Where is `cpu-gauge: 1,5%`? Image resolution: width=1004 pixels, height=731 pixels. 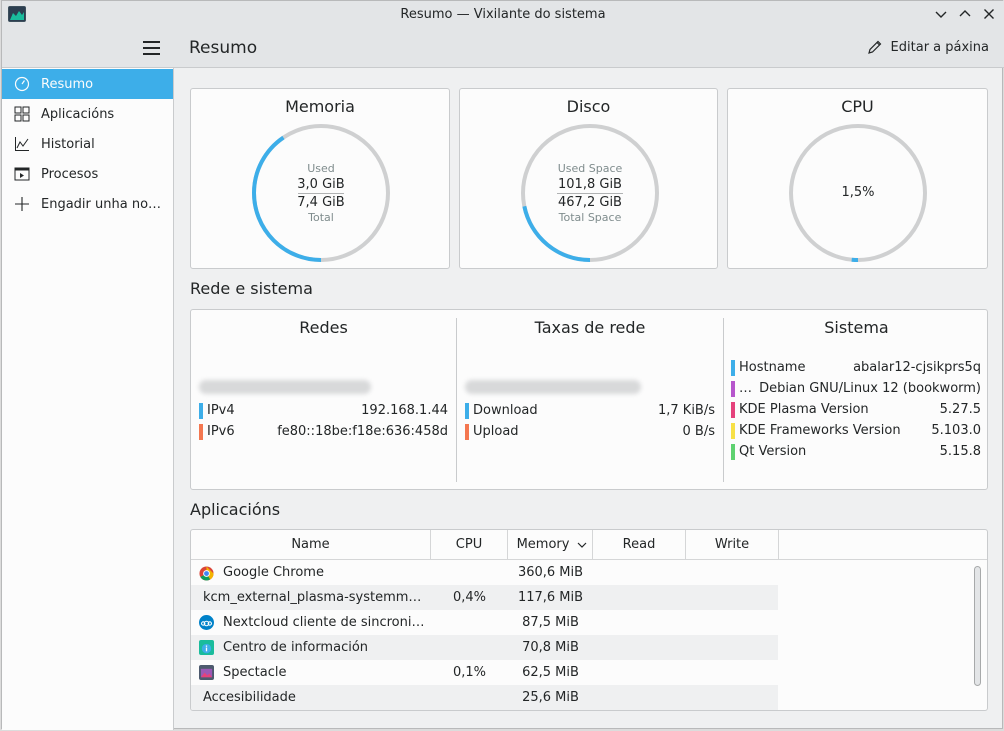 cpu-gauge: 1,5% is located at coordinates (858, 193).